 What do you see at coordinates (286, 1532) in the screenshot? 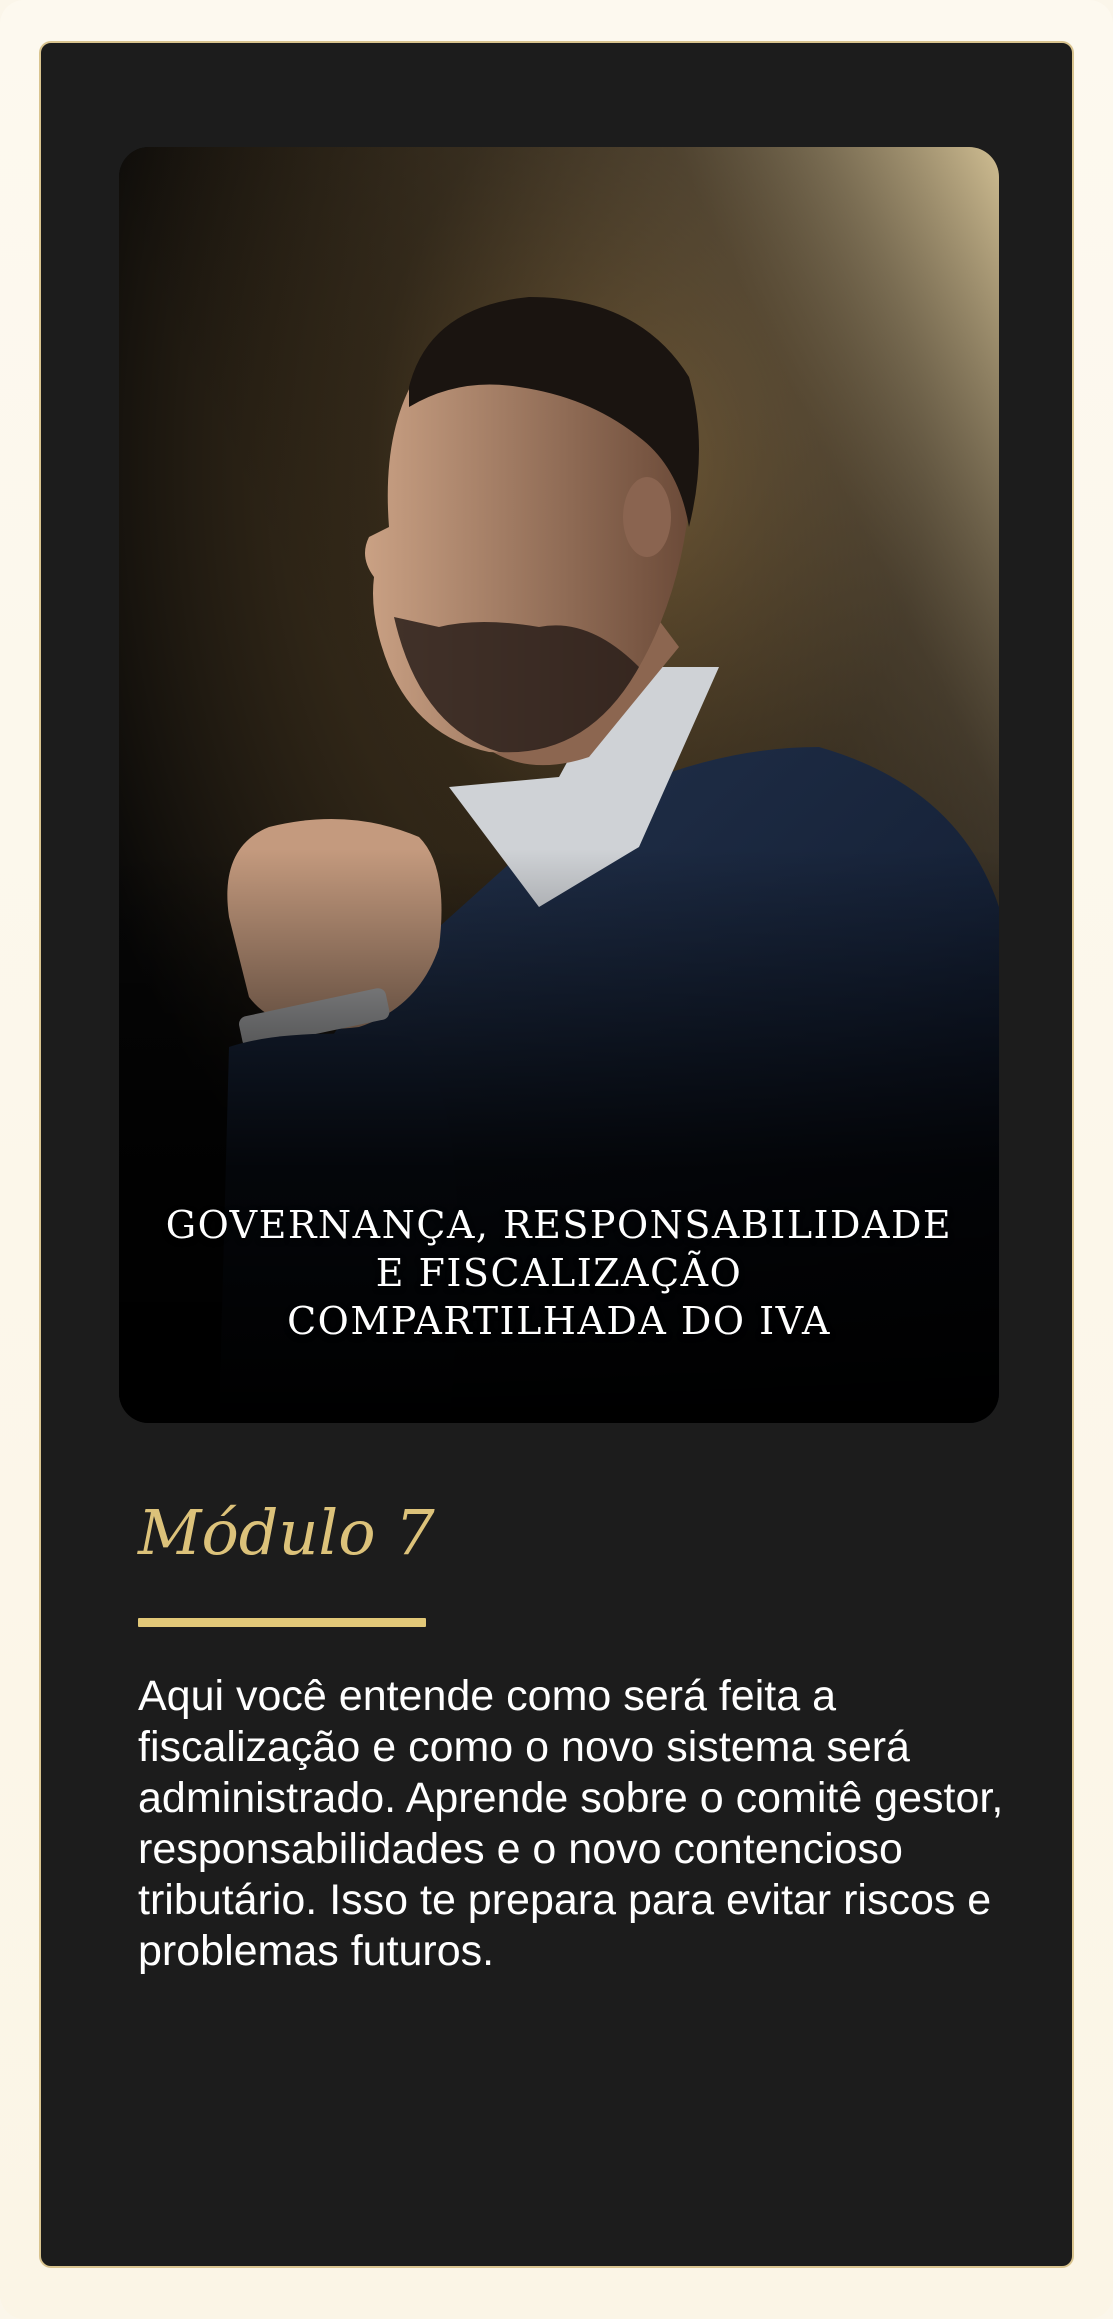
I see `module-title: Módulo 7` at bounding box center [286, 1532].